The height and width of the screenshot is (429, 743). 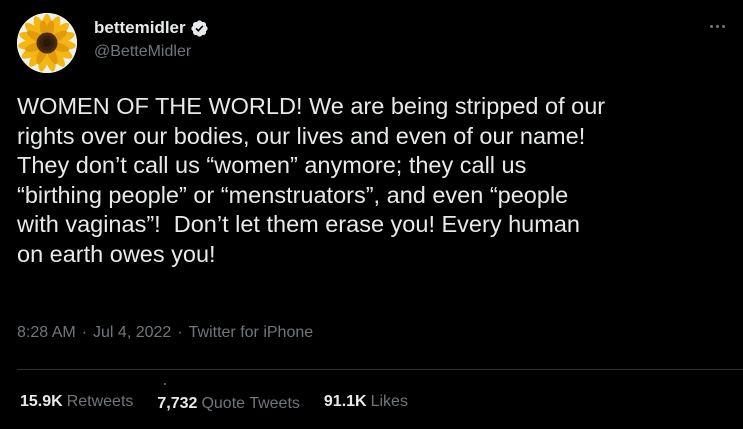 I want to click on display-name-row: bettemidler, so click(x=151, y=28).